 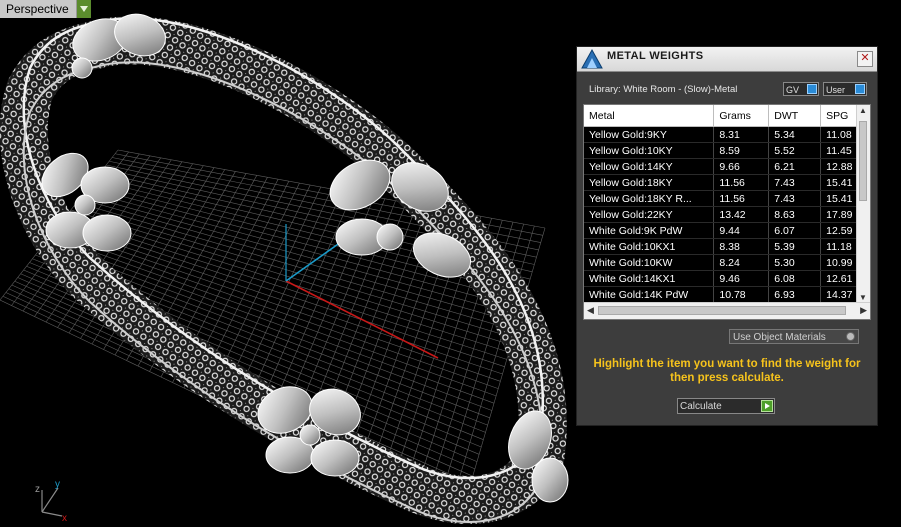 I want to click on axis-gizmo-icon: z y x, so click(x=51, y=500).